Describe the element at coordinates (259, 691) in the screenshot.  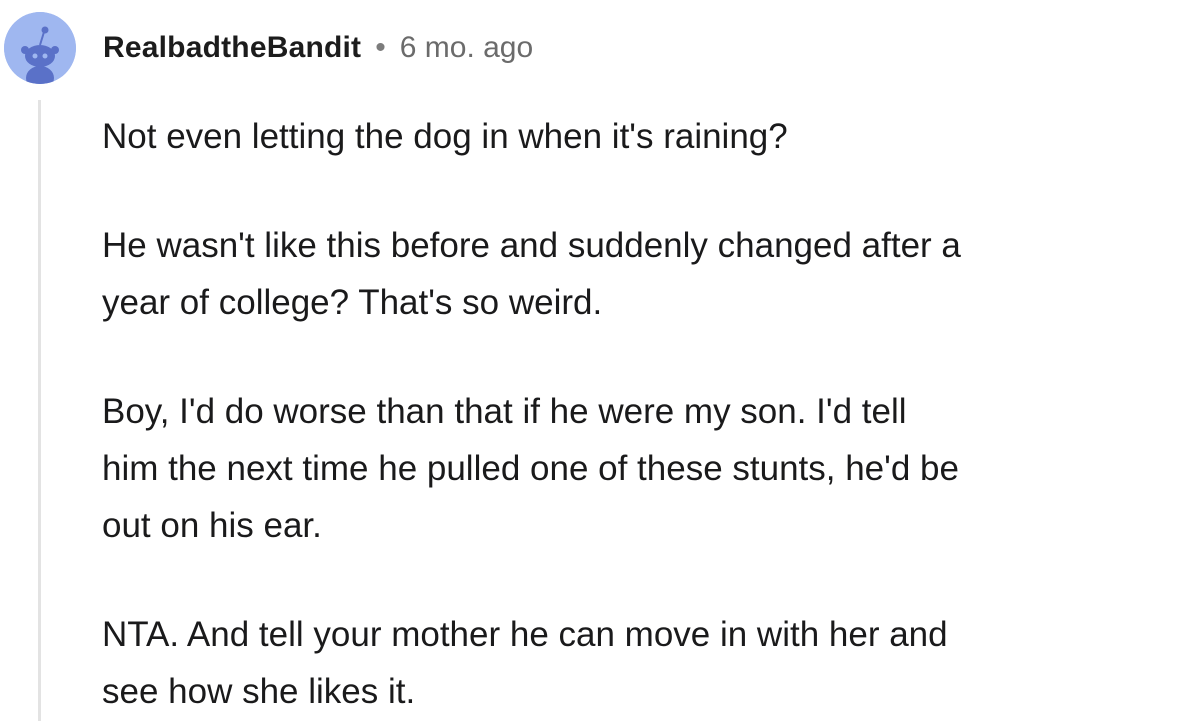
I see `comment-line: see how she likes it.` at that location.